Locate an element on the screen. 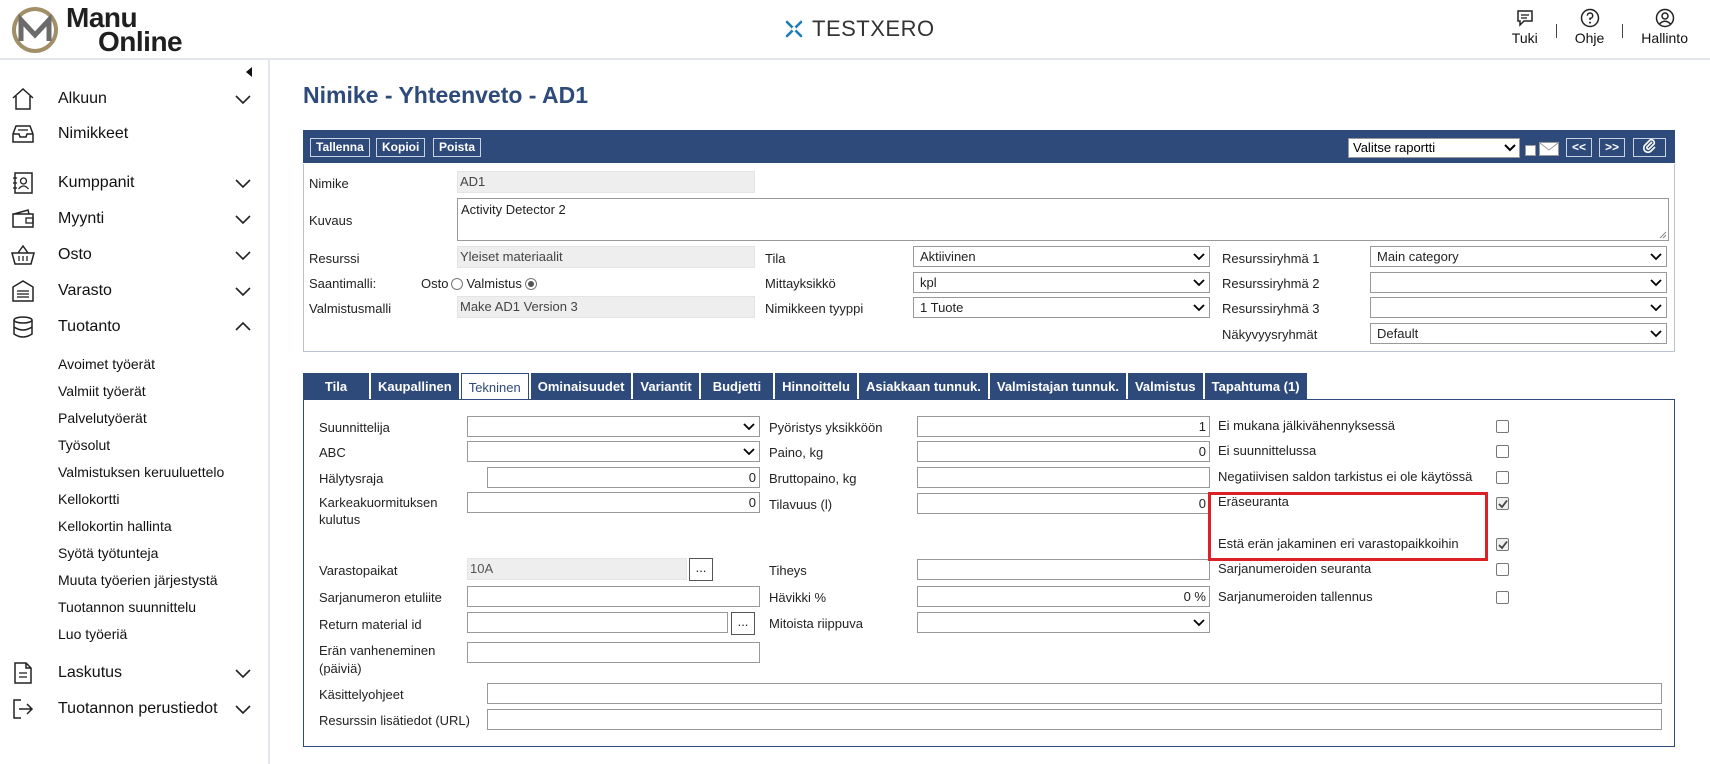 This screenshot has height=764, width=1710. resize-grip-icon is located at coordinates (1663, 235).